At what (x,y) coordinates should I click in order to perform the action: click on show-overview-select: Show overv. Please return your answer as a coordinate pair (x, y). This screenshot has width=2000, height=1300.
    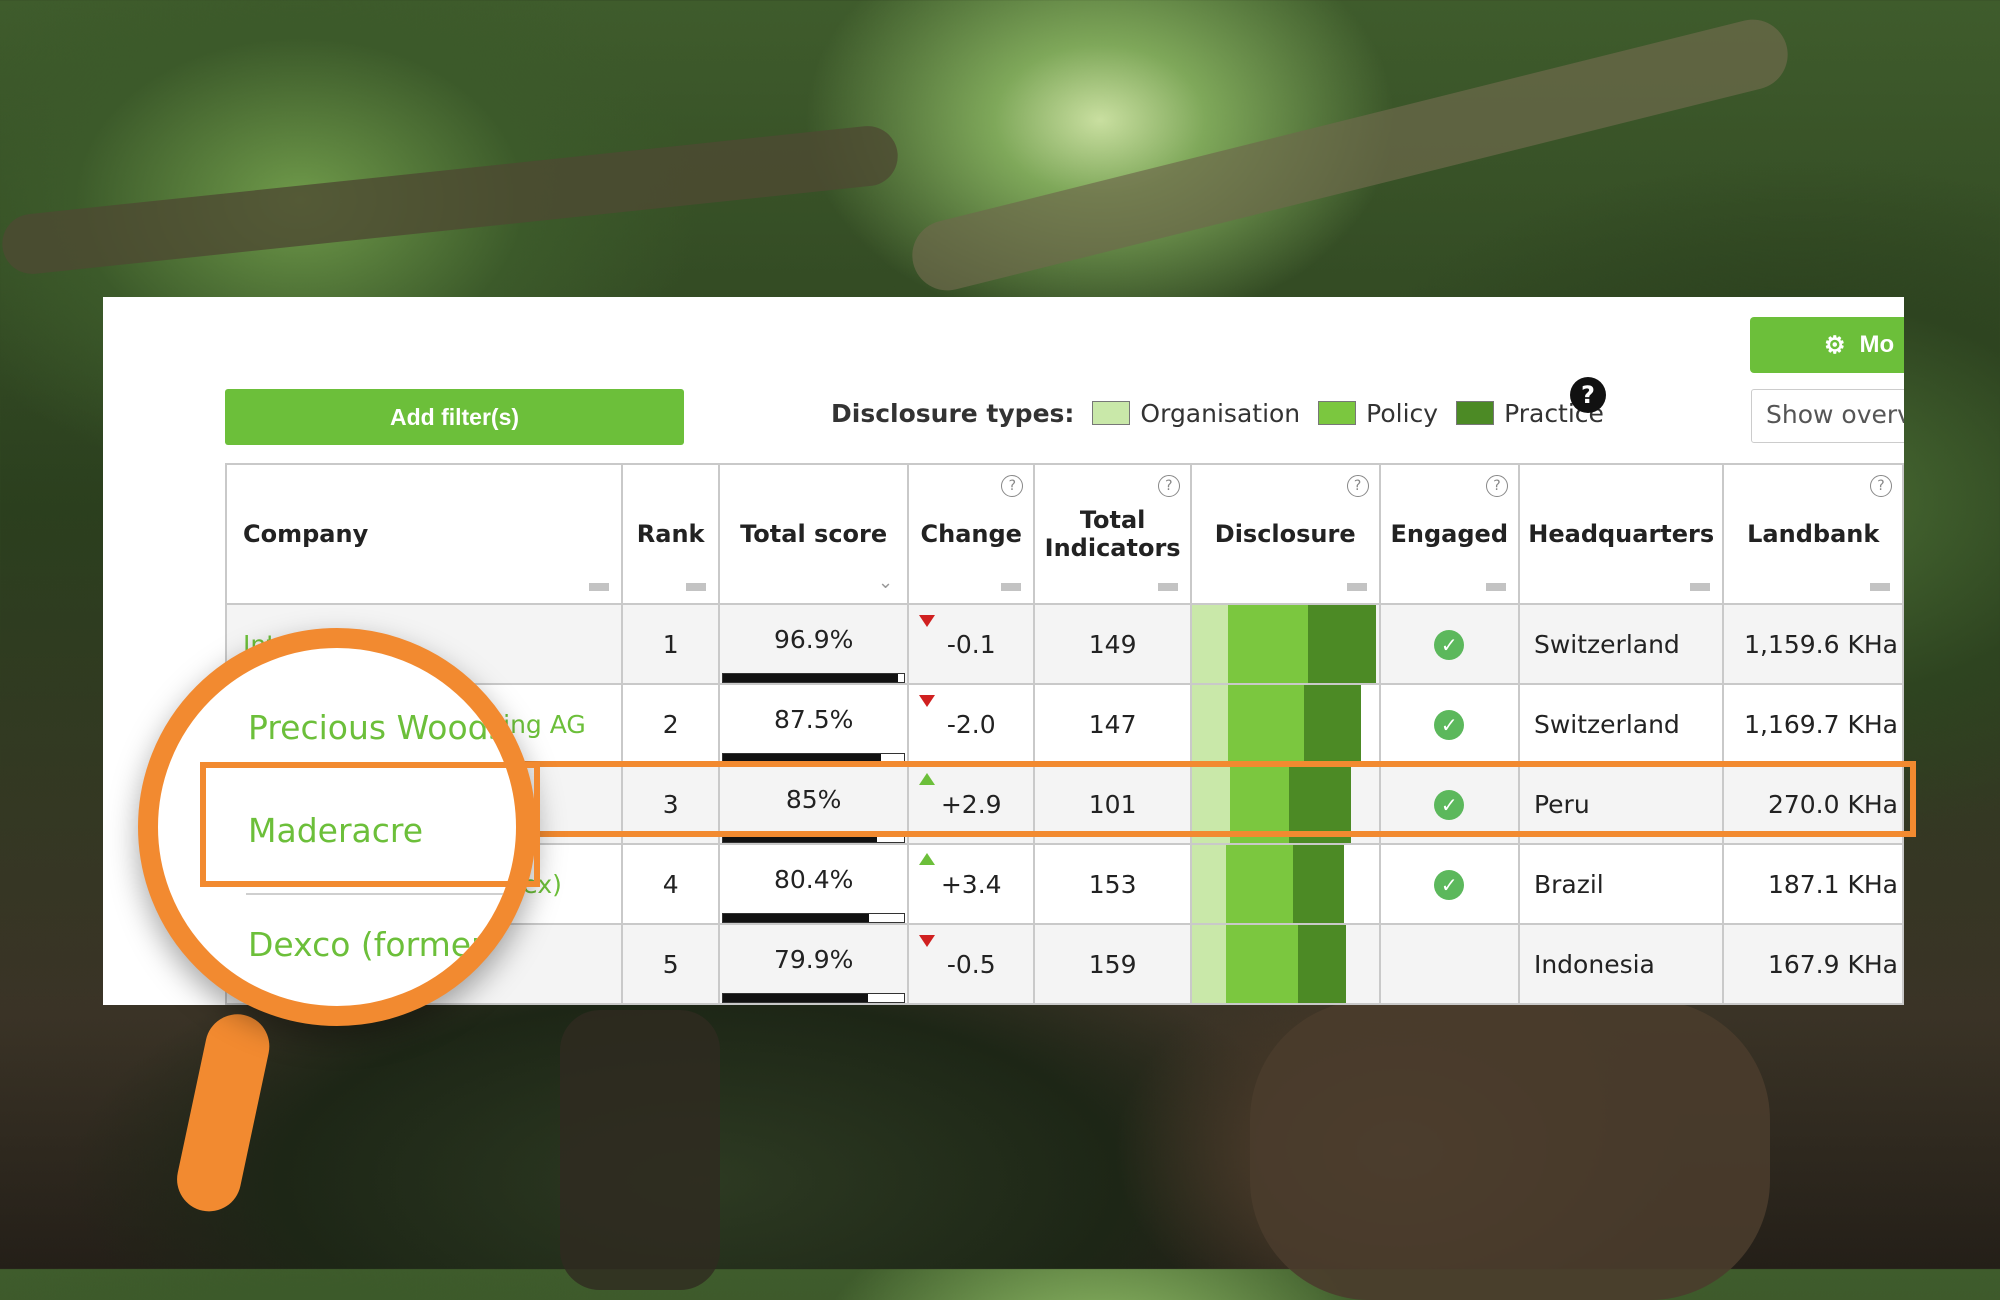
    Looking at the image, I should click on (1827, 416).